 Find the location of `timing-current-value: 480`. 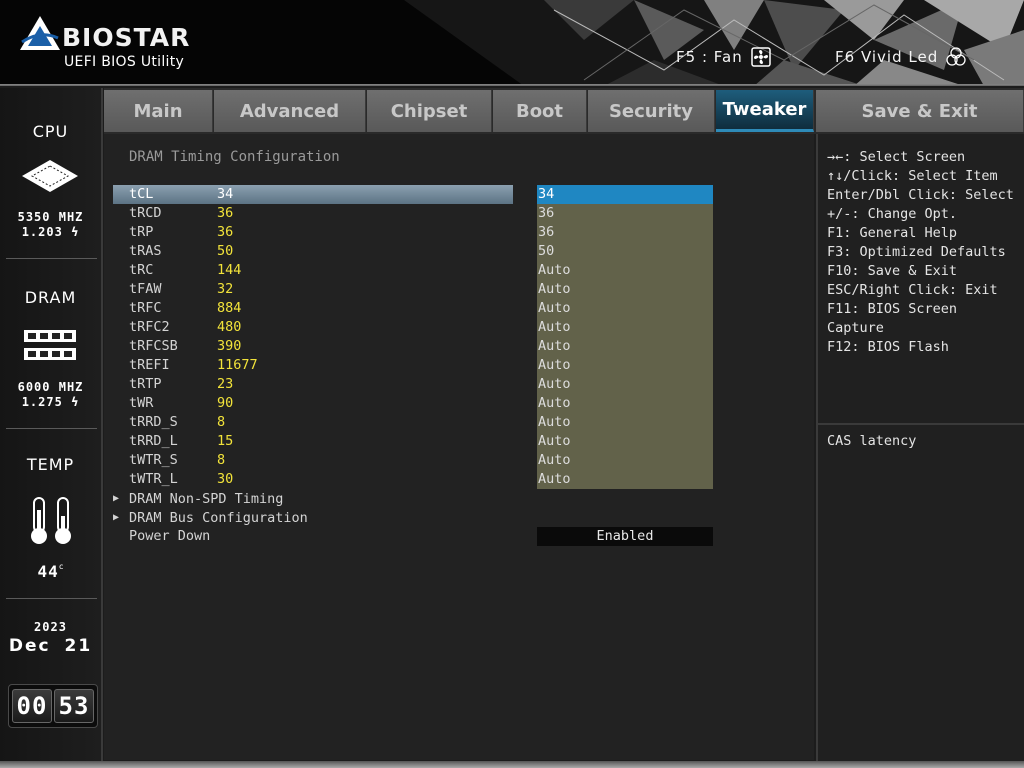

timing-current-value: 480 is located at coordinates (229, 327).